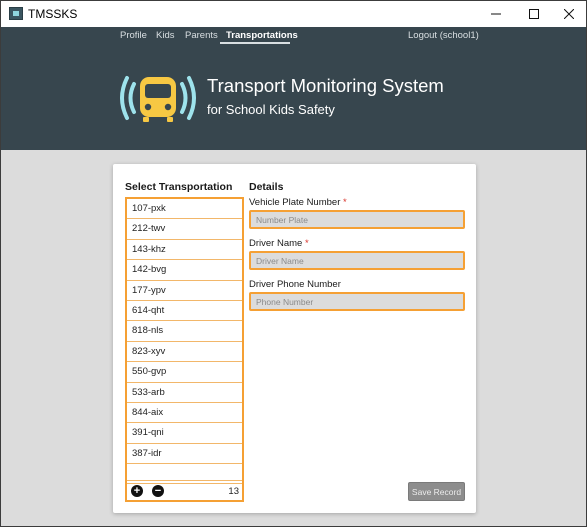 This screenshot has height=527, width=587. I want to click on list-item: 533-arb, so click(184, 393).